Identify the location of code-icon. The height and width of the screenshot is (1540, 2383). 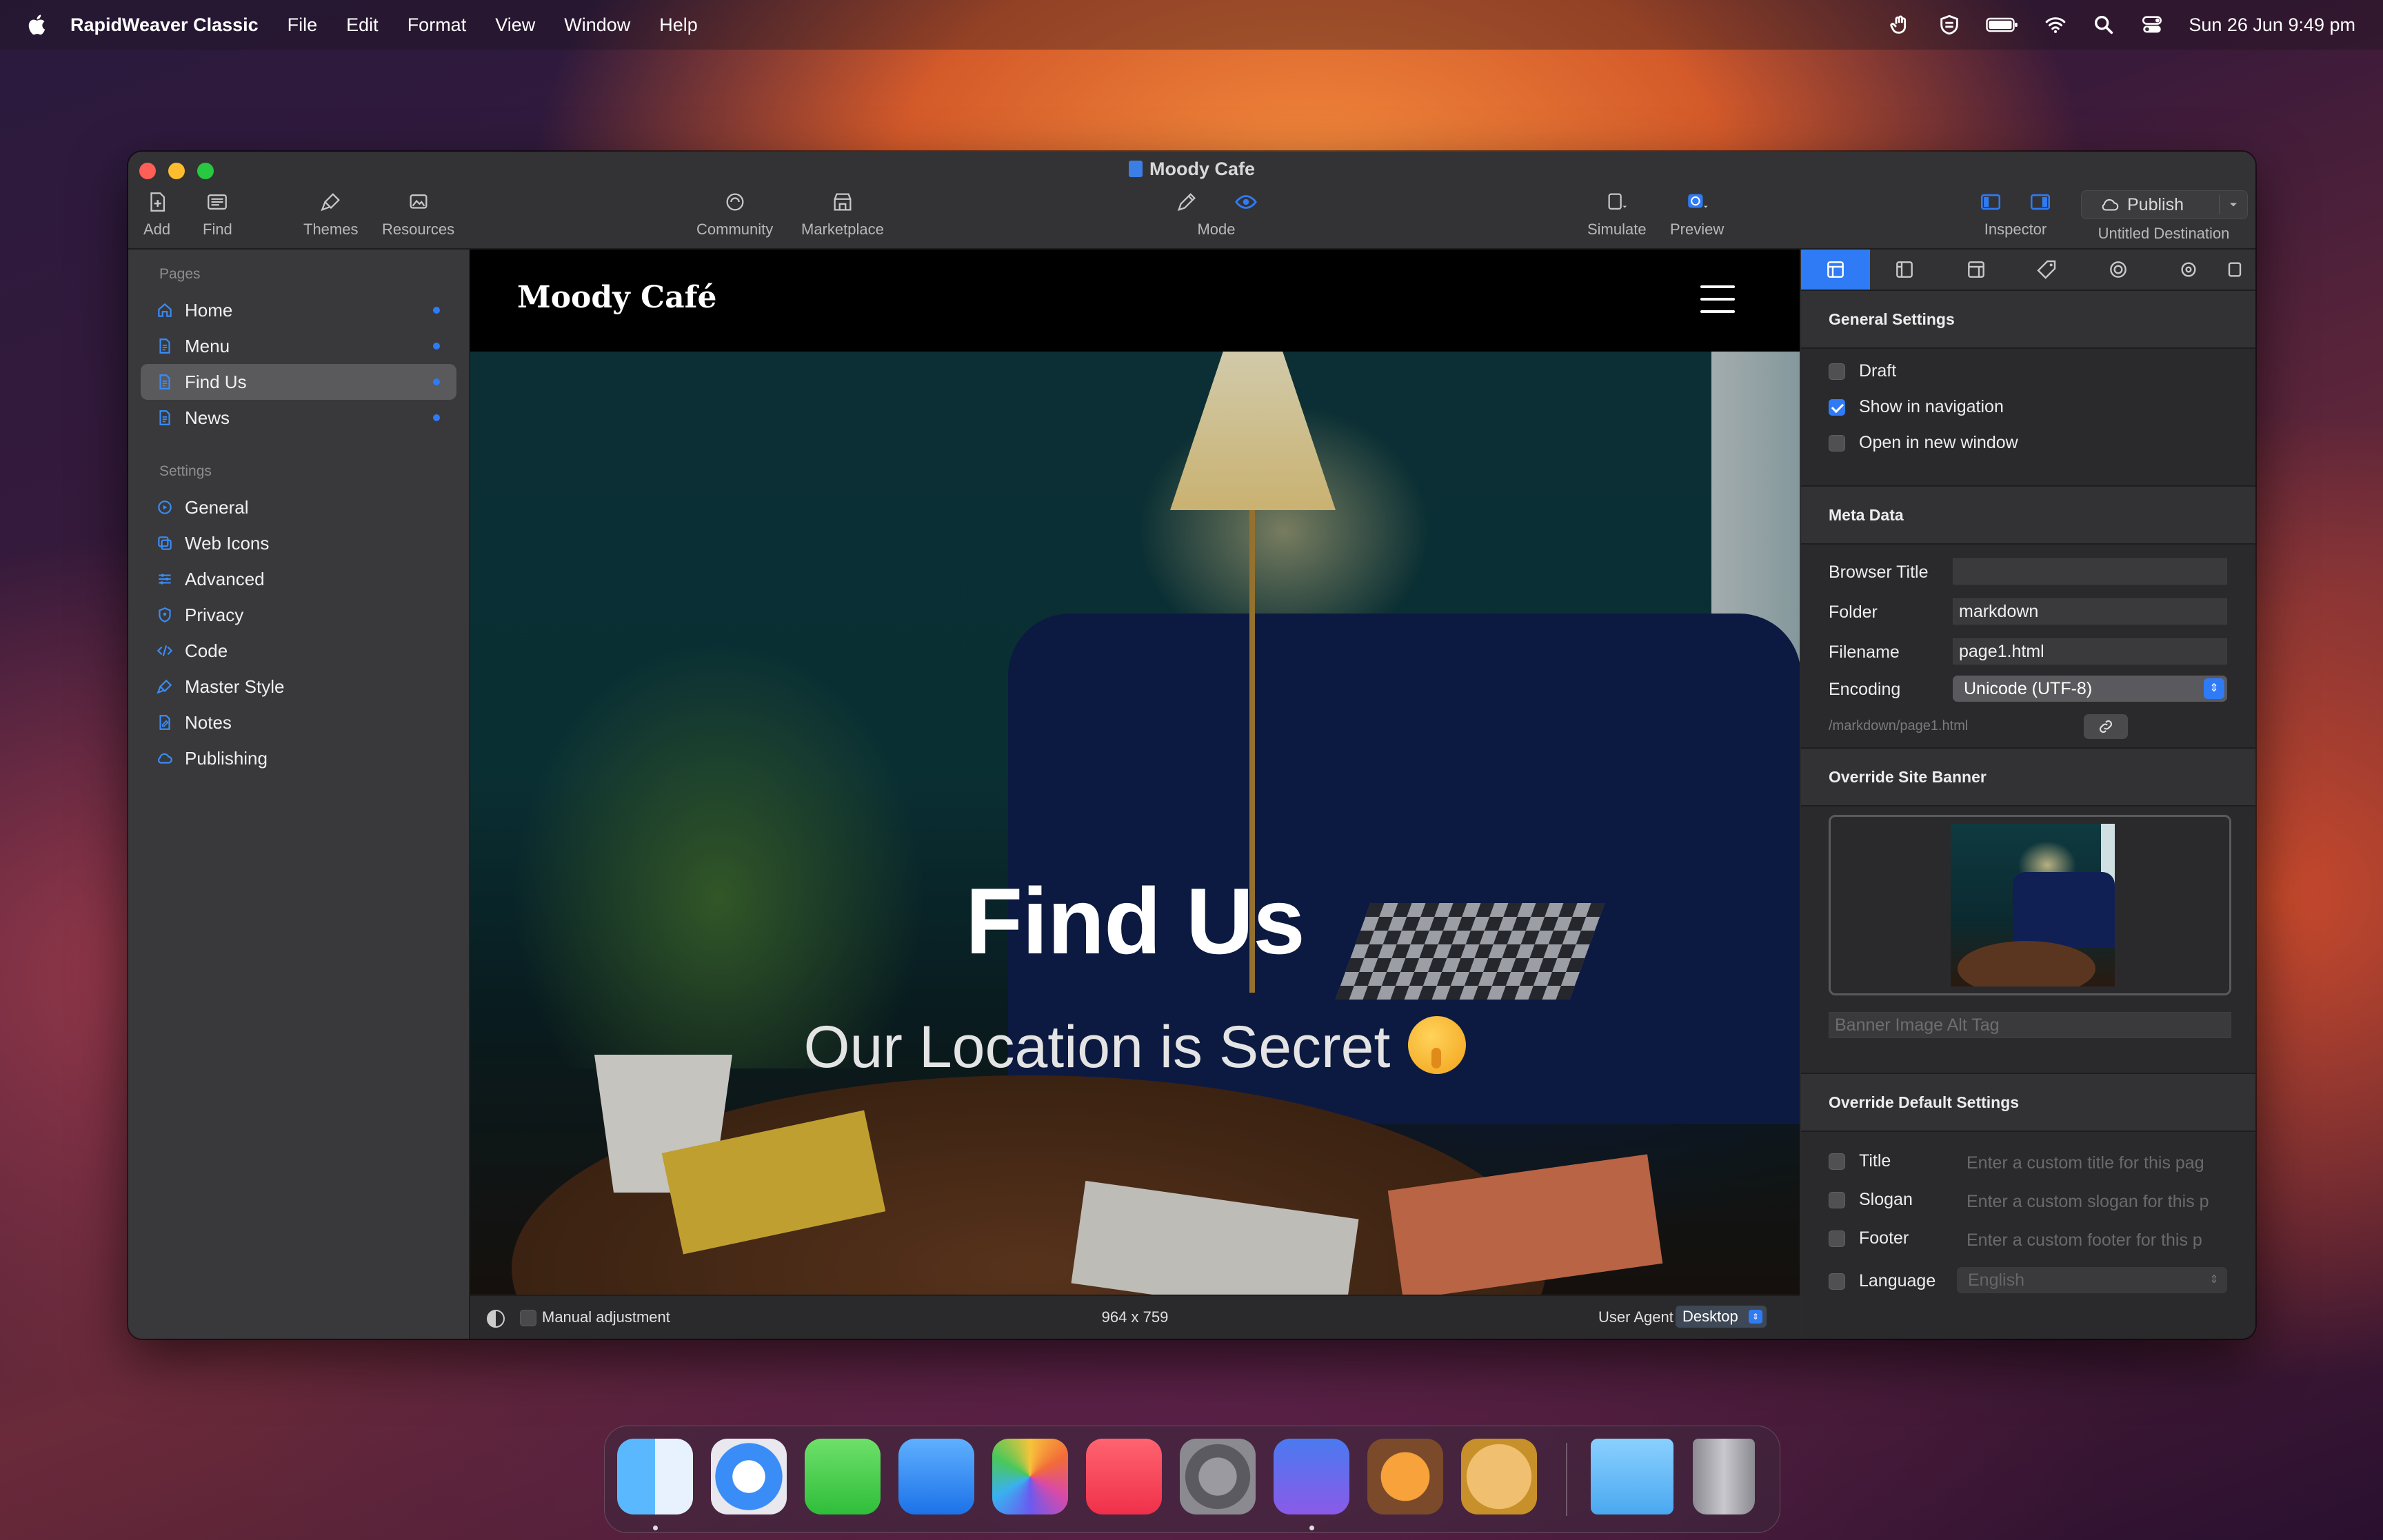
(165, 651).